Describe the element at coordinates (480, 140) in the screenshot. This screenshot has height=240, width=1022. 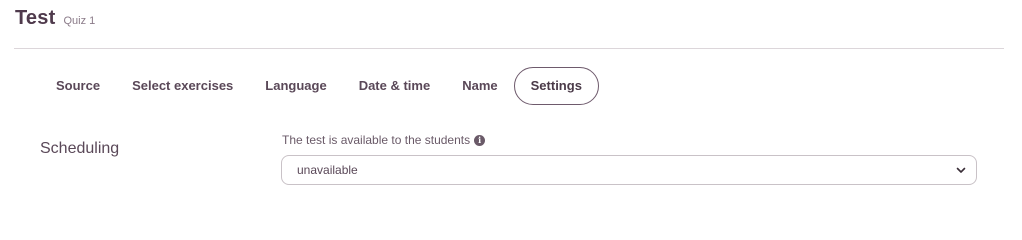
I see `info-circle-icon: i` at that location.